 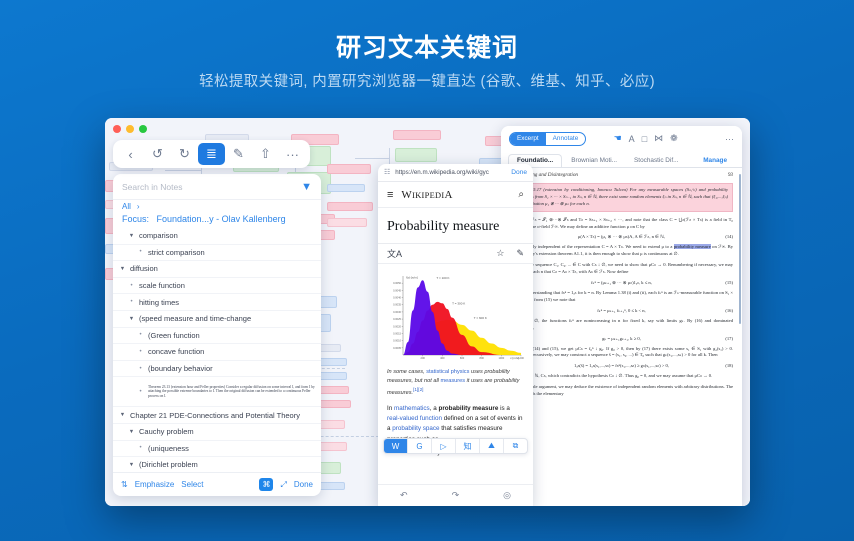 I want to click on hamburger-icon: ≡, so click(x=390, y=195).